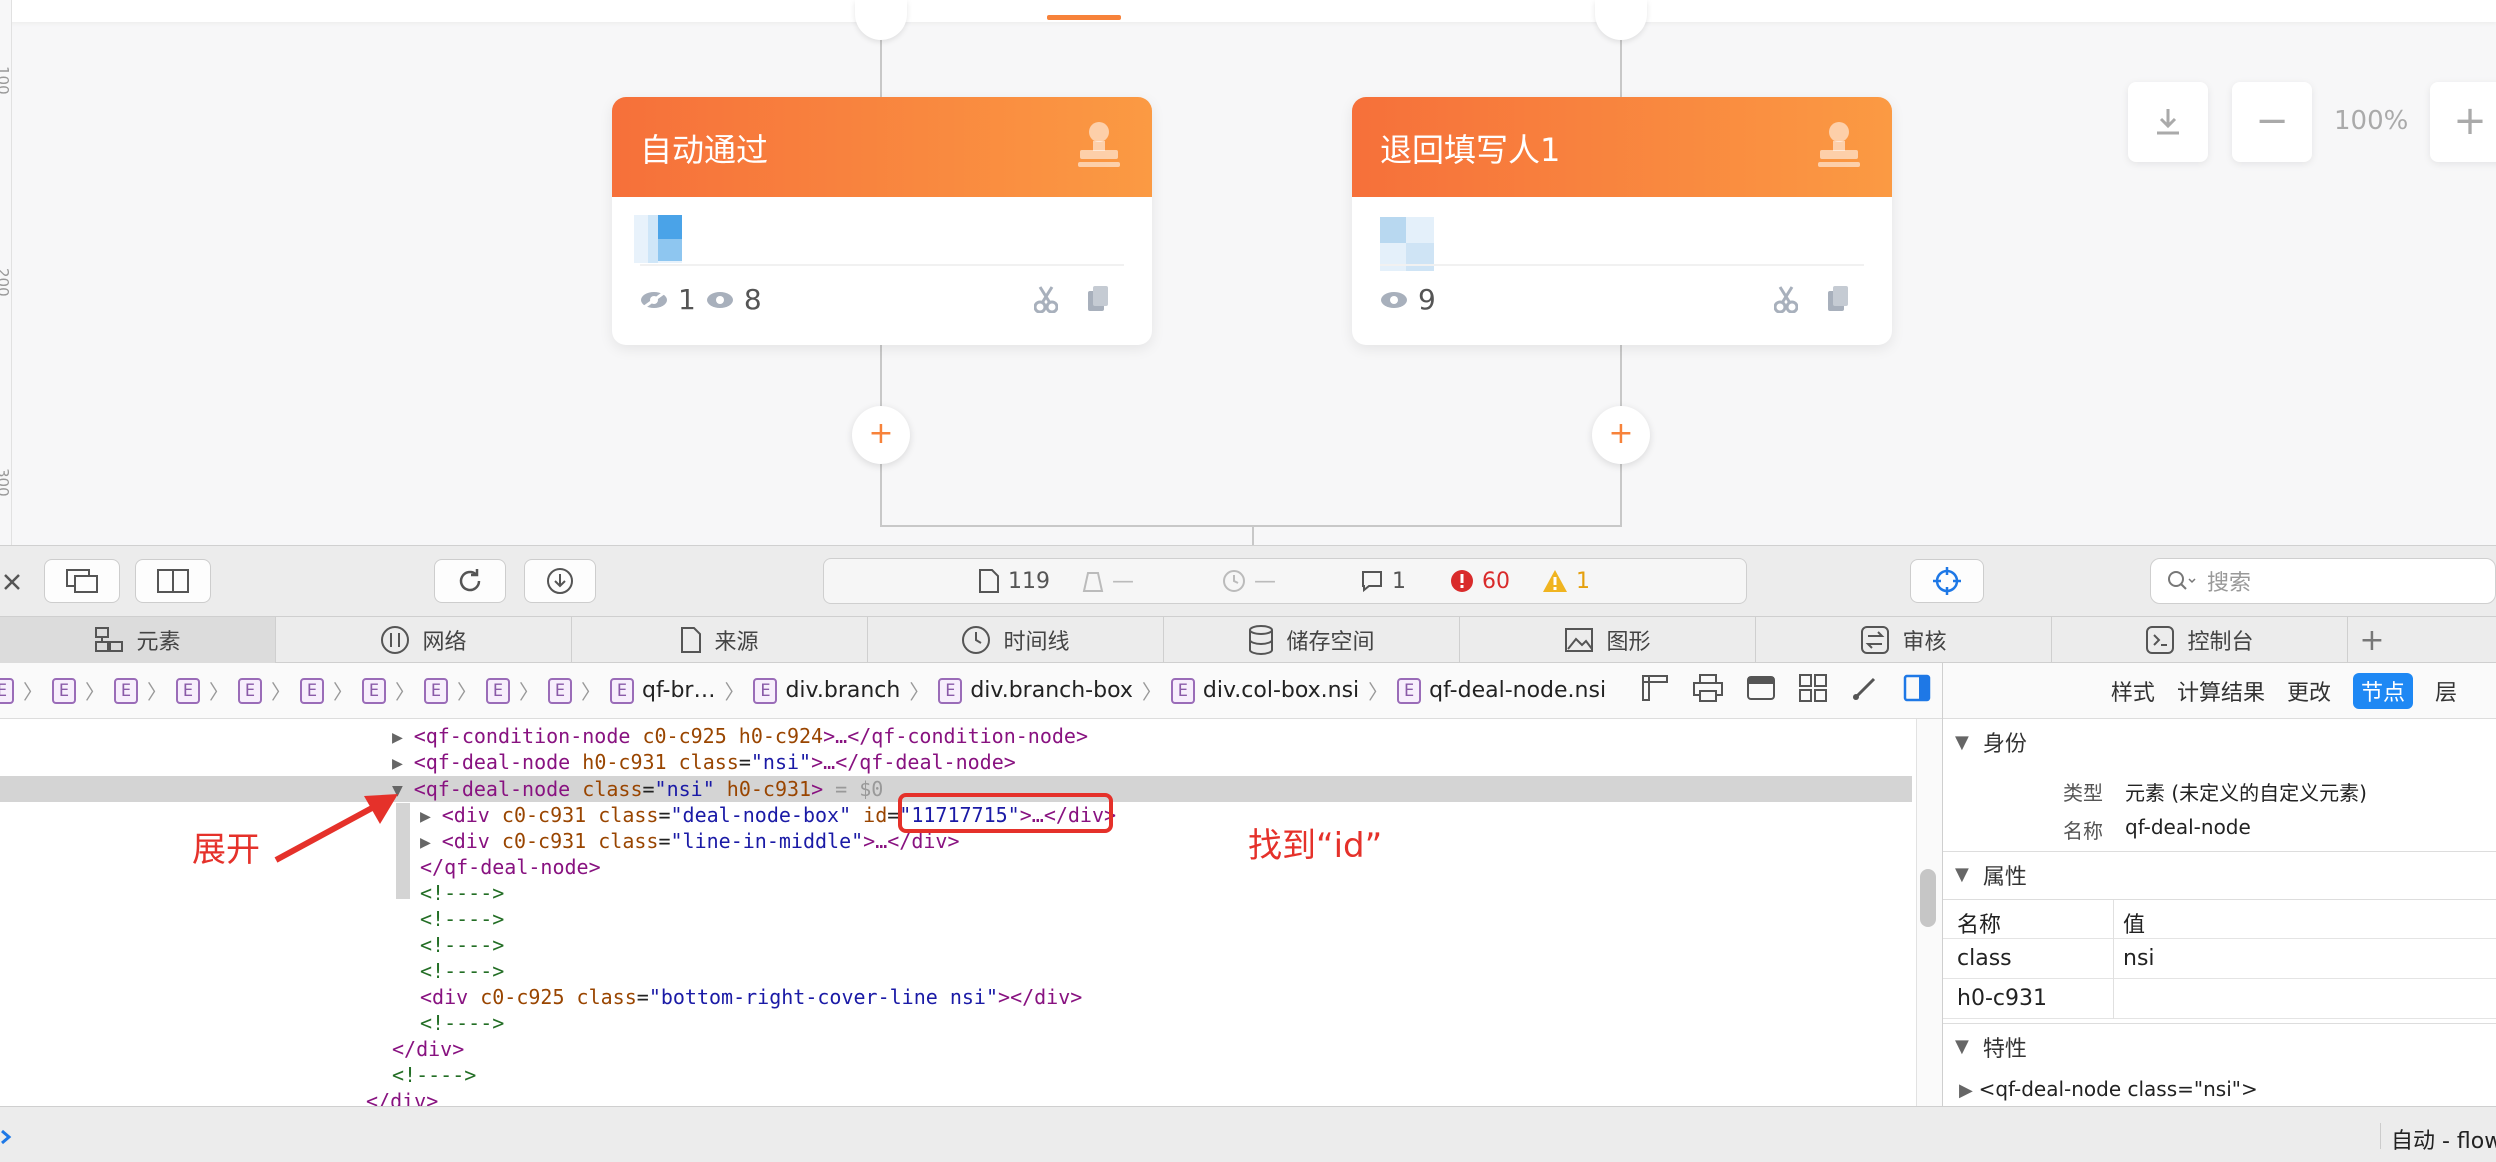  I want to click on grid-icon, so click(1813, 688).